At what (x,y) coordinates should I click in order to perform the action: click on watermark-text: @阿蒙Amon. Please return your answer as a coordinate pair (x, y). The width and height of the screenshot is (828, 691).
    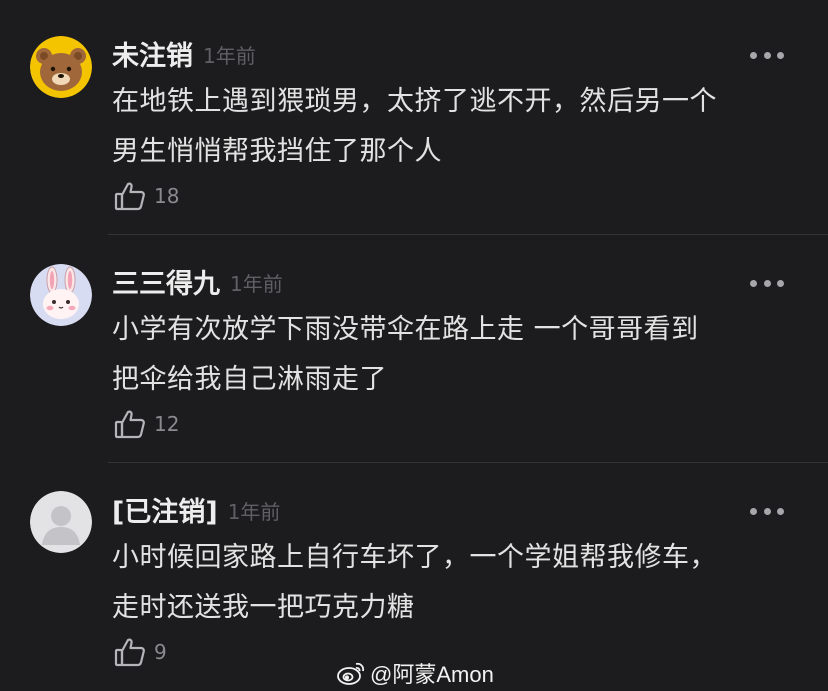
    Looking at the image, I should click on (432, 674).